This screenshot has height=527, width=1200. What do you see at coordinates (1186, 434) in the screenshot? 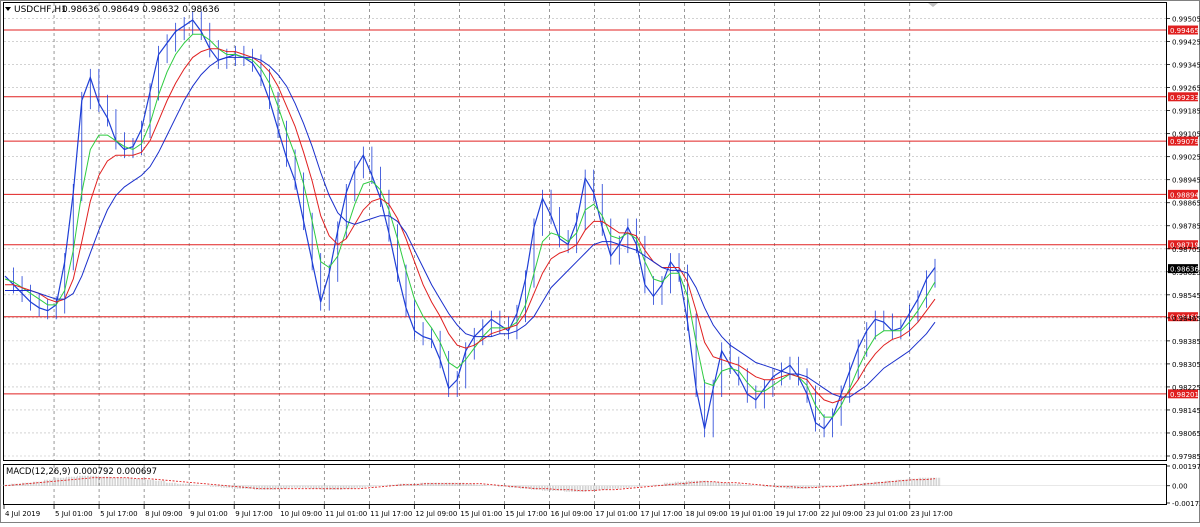
I see `y-tick-label: 0.98065` at bounding box center [1186, 434].